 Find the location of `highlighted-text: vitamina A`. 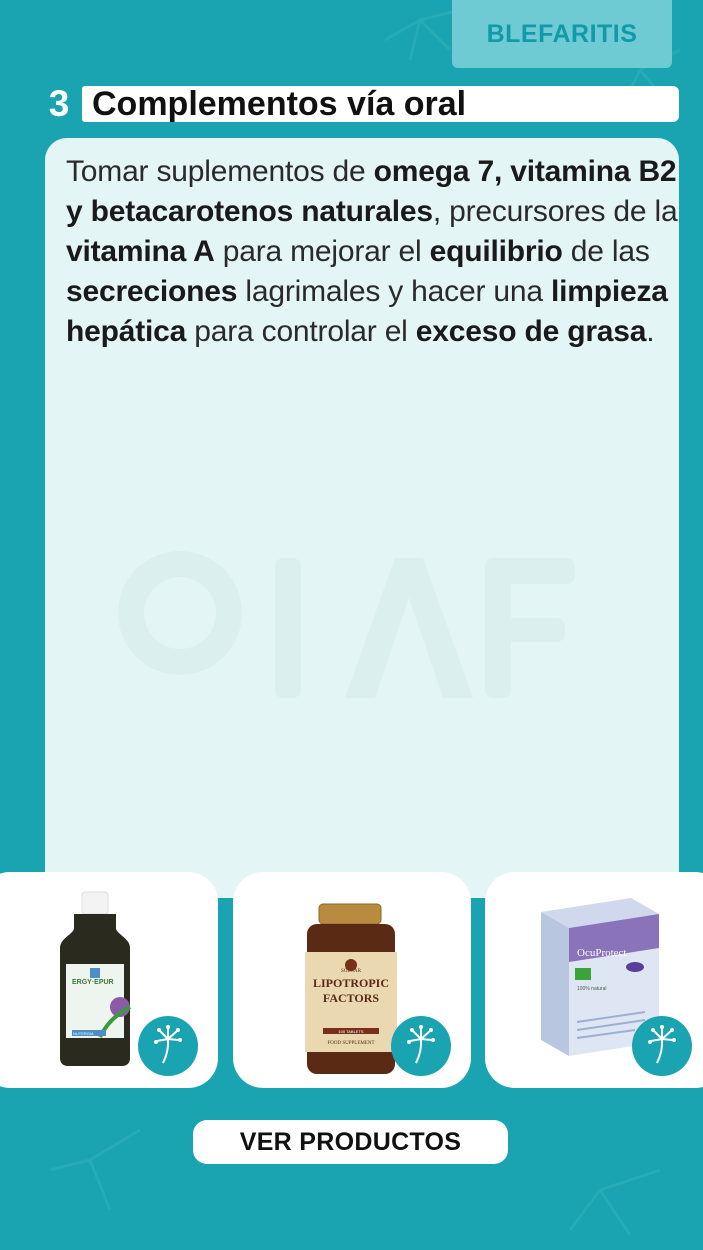

highlighted-text: vitamina A is located at coordinates (140, 251).